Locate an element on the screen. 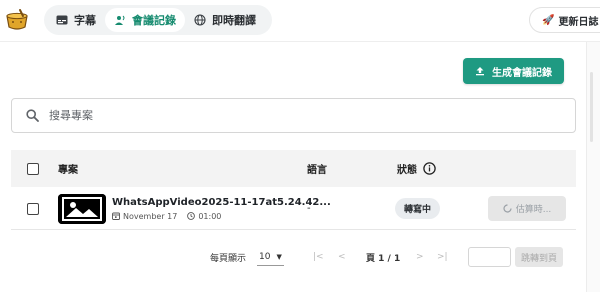  changelog-button: 🚀 更新日誌 is located at coordinates (564, 20).